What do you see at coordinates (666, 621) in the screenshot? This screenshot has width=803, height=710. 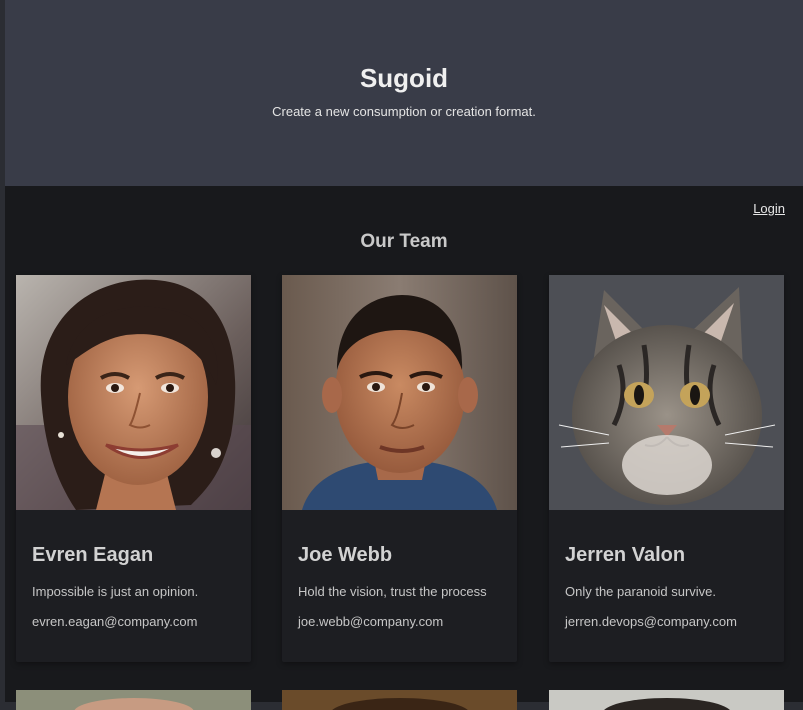 I see `member-email: jerren.devops@company.com` at bounding box center [666, 621].